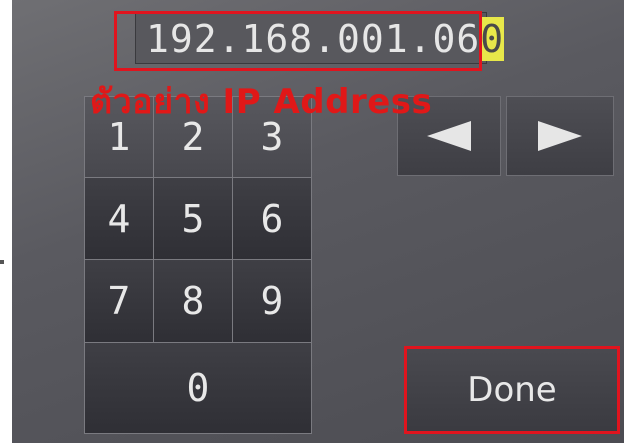  What do you see at coordinates (298, 41) in the screenshot?
I see `ip-field-highlight-box` at bounding box center [298, 41].